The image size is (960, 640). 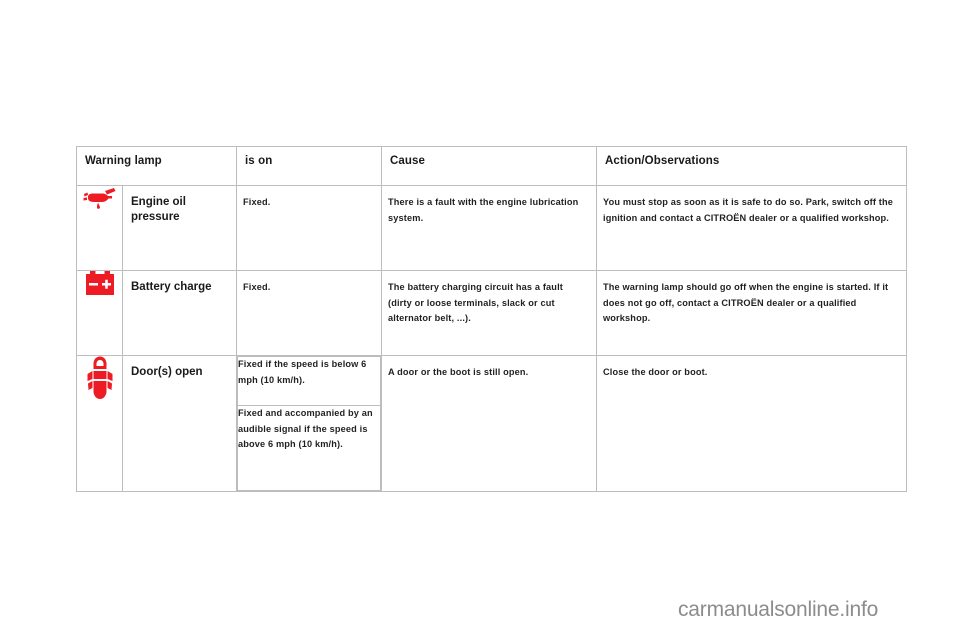 I want to click on cell-label-battery-charge: Battery charge, so click(x=179, y=313).